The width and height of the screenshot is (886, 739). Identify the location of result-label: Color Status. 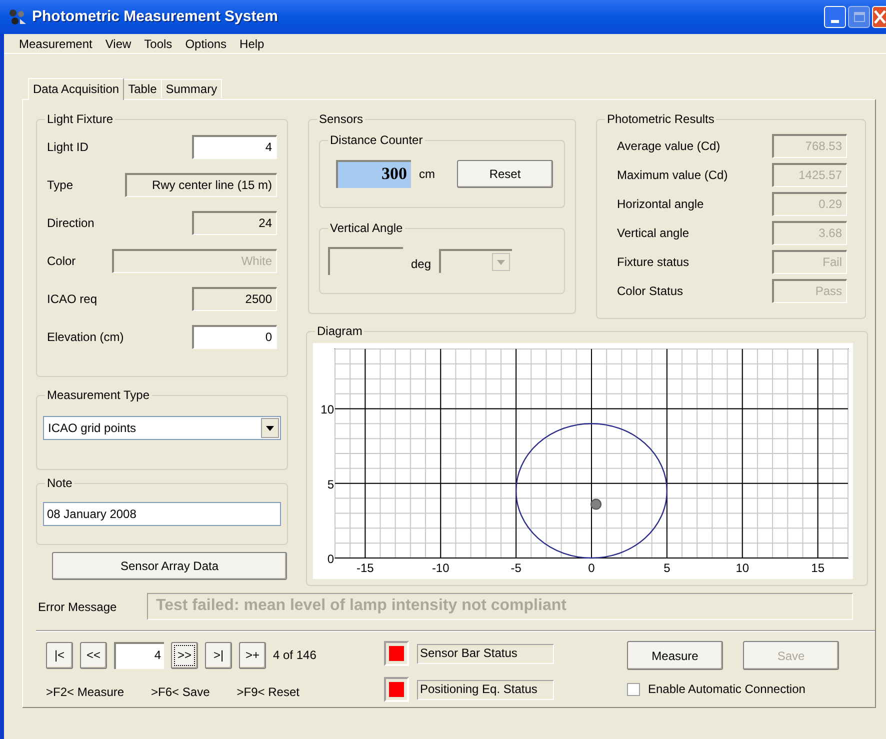
(650, 291).